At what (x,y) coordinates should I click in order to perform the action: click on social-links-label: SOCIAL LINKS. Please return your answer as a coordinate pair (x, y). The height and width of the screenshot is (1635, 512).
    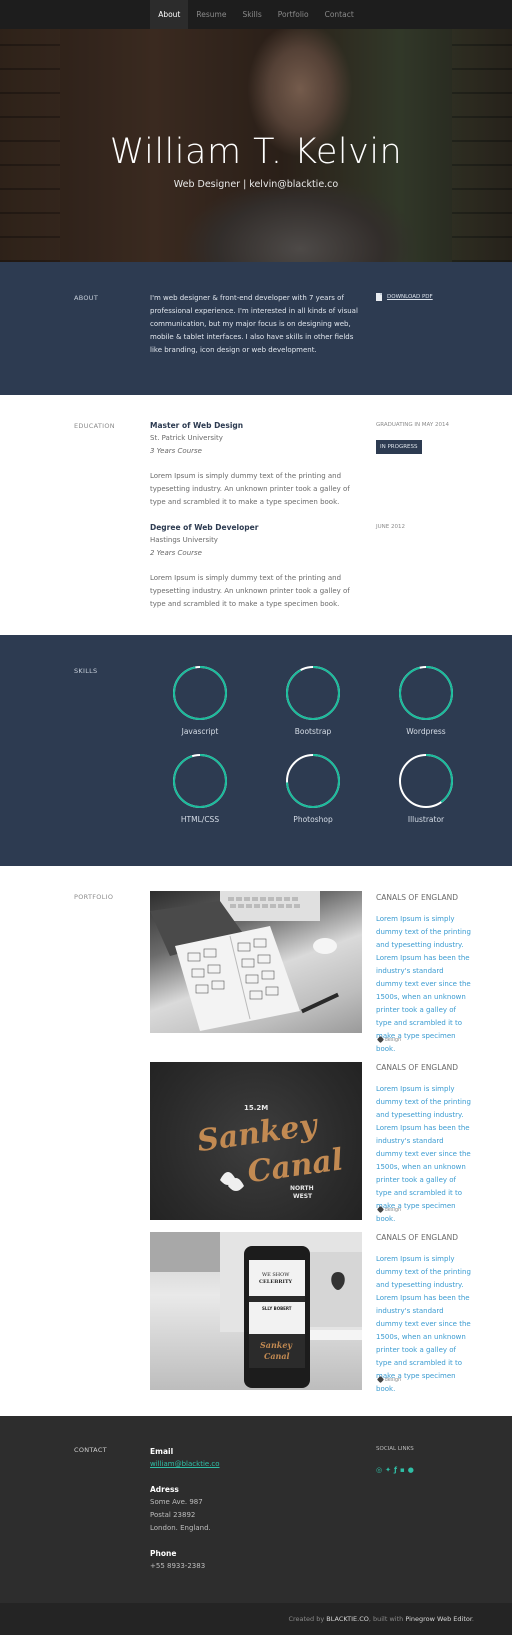
    Looking at the image, I should click on (395, 1449).